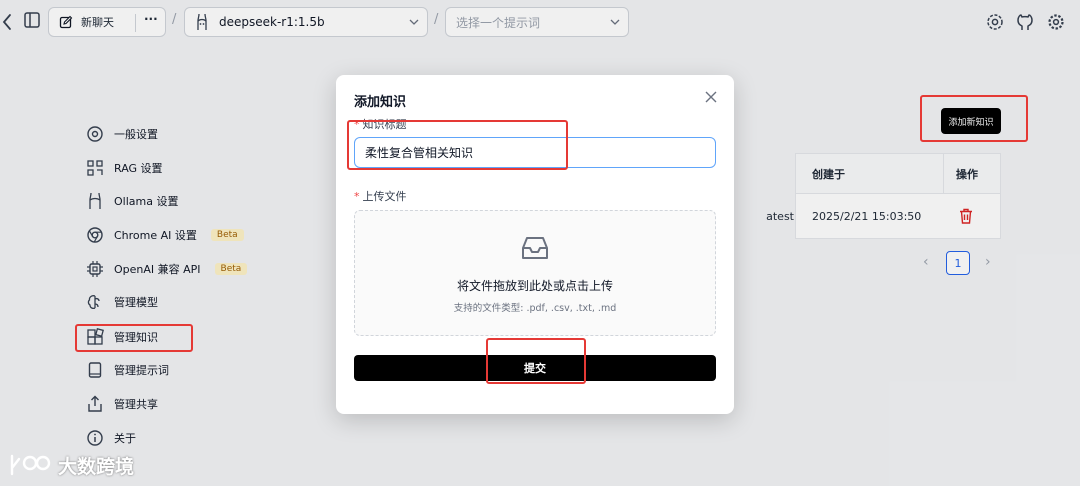 This screenshot has height=486, width=1080. I want to click on watermark: 大数跨境, so click(72, 465).